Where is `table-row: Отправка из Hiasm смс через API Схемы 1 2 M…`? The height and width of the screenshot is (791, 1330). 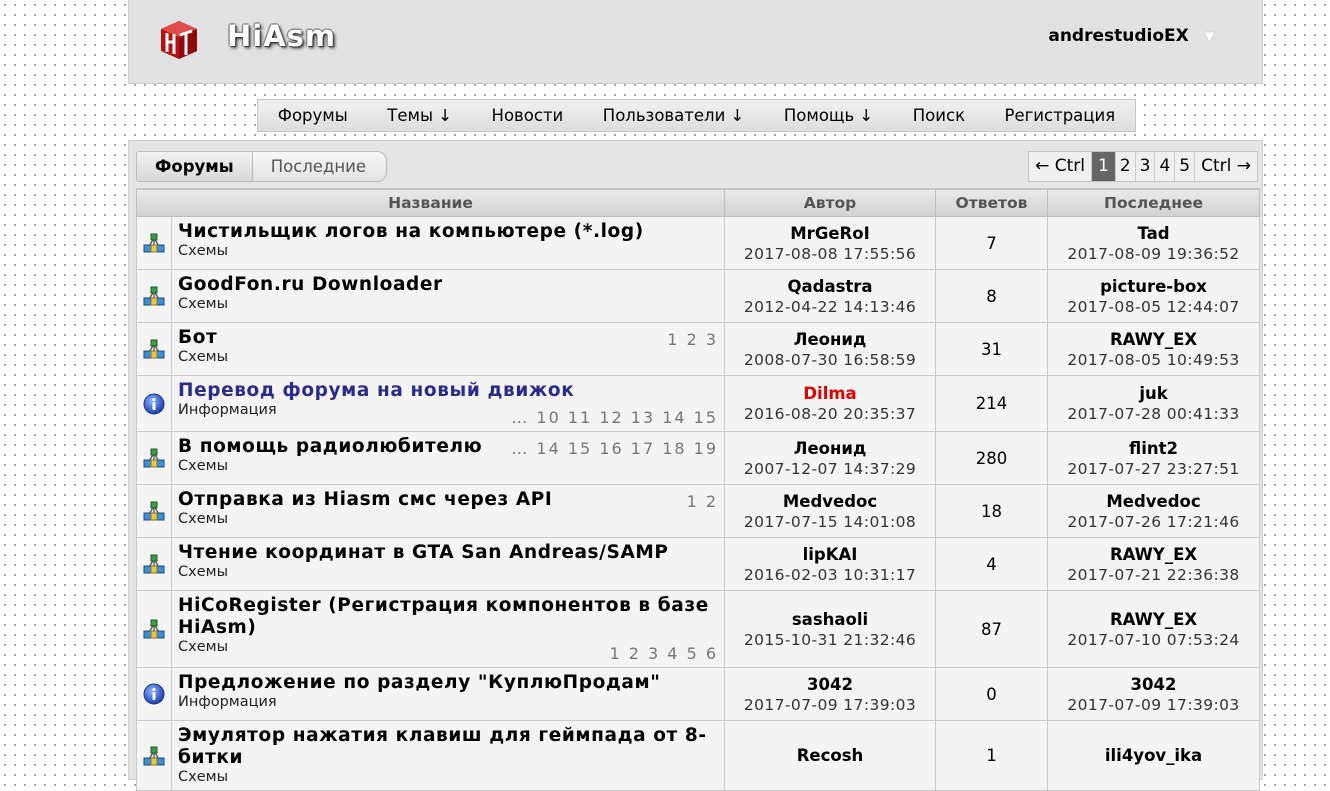 table-row: Отправка из Hiasm смс через API Схемы 1 2 M… is located at coordinates (698, 511).